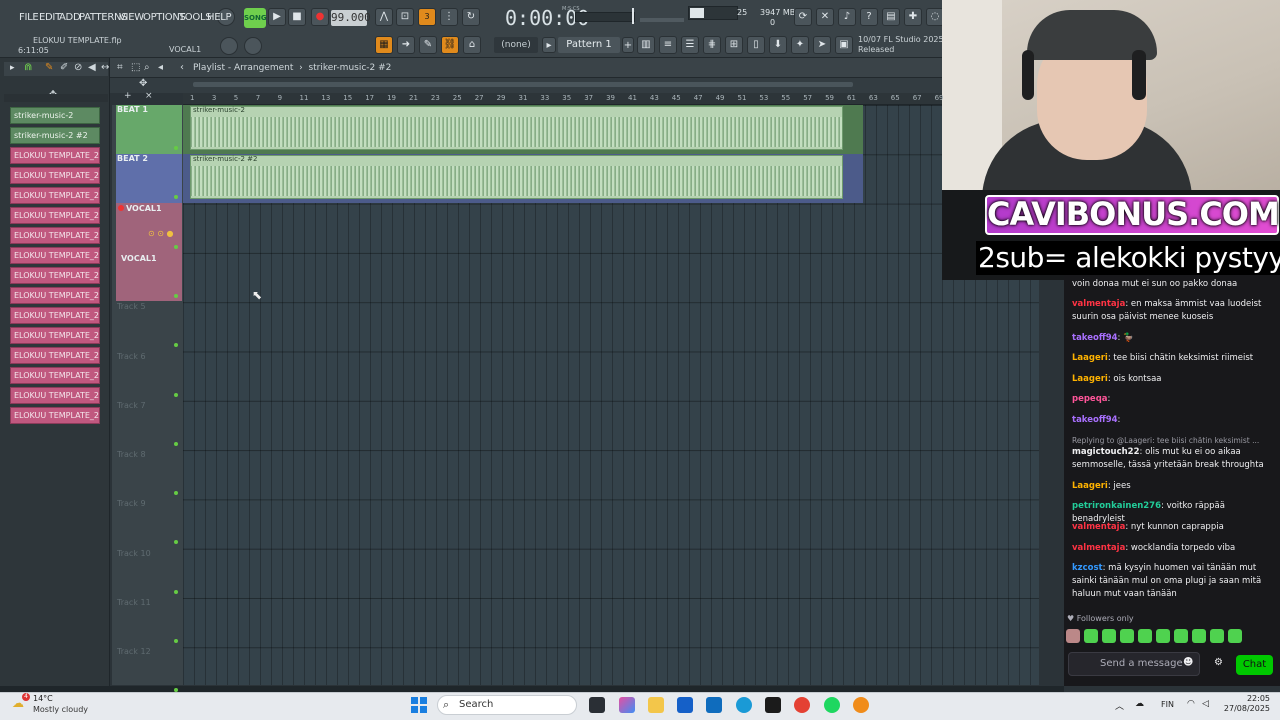  Describe the element at coordinates (49, 67) in the screenshot. I see `paint-icon: ✎` at that location.